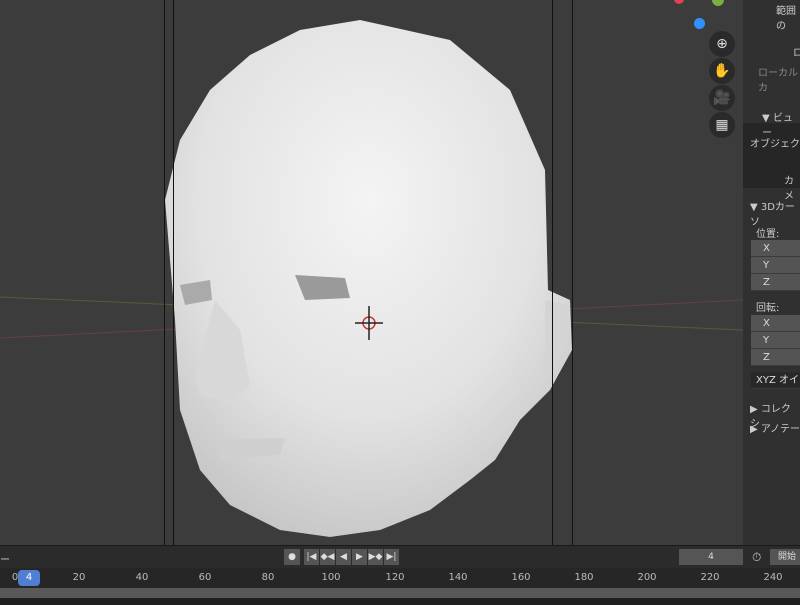  What do you see at coordinates (778, 81) in the screenshot?
I see `local-camera-label: ローカルカ` at bounding box center [778, 81].